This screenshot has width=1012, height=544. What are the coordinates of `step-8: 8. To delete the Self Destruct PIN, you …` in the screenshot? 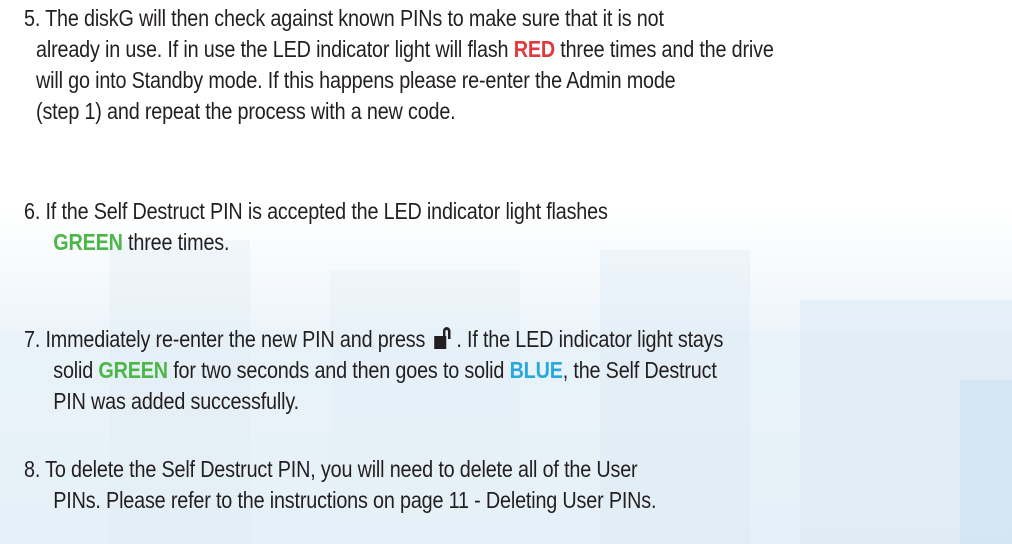 It's located at (340, 485).